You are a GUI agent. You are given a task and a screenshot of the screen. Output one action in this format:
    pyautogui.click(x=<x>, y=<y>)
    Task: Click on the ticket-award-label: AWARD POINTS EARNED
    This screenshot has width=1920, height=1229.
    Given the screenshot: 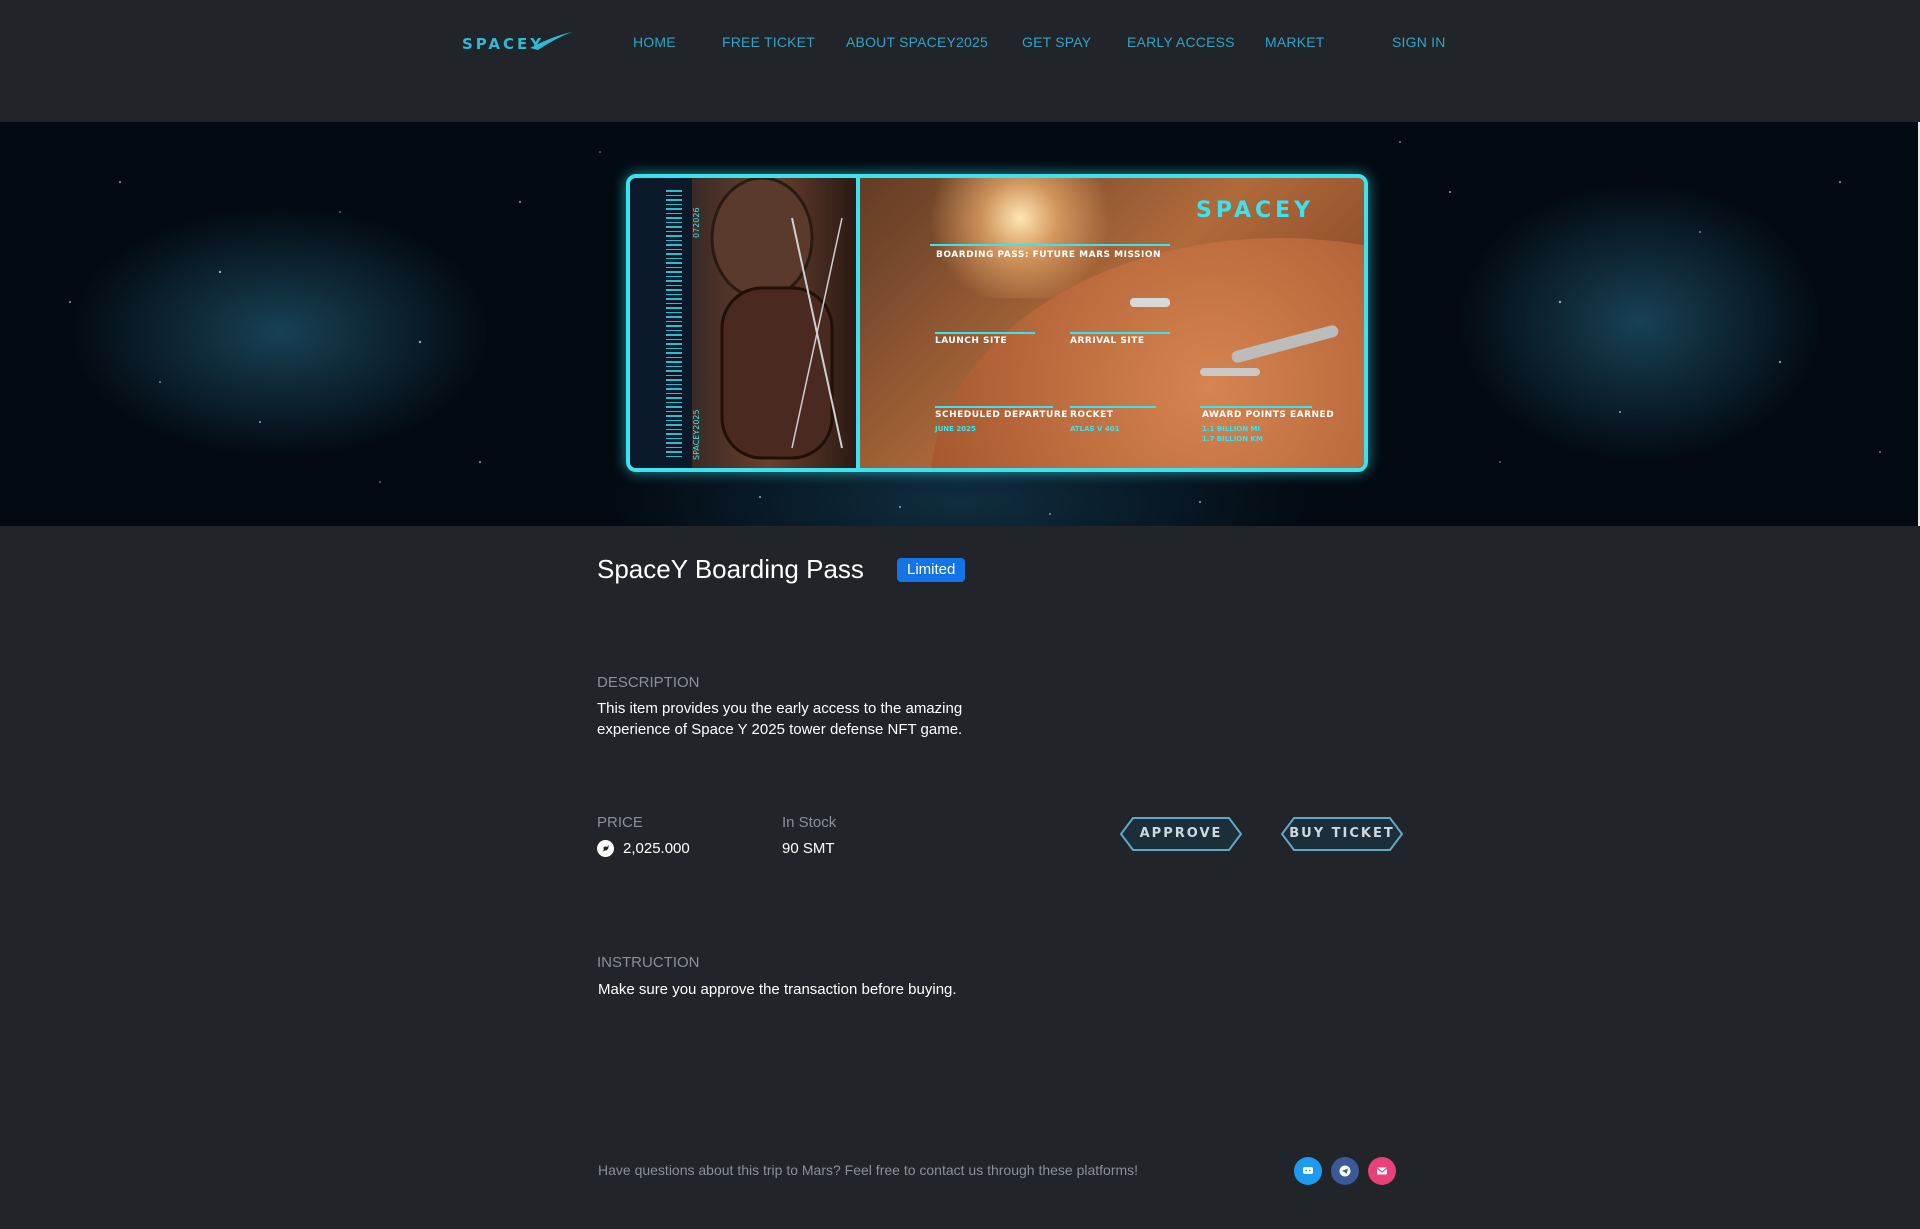 What is the action you would take?
    pyautogui.click(x=1268, y=415)
    